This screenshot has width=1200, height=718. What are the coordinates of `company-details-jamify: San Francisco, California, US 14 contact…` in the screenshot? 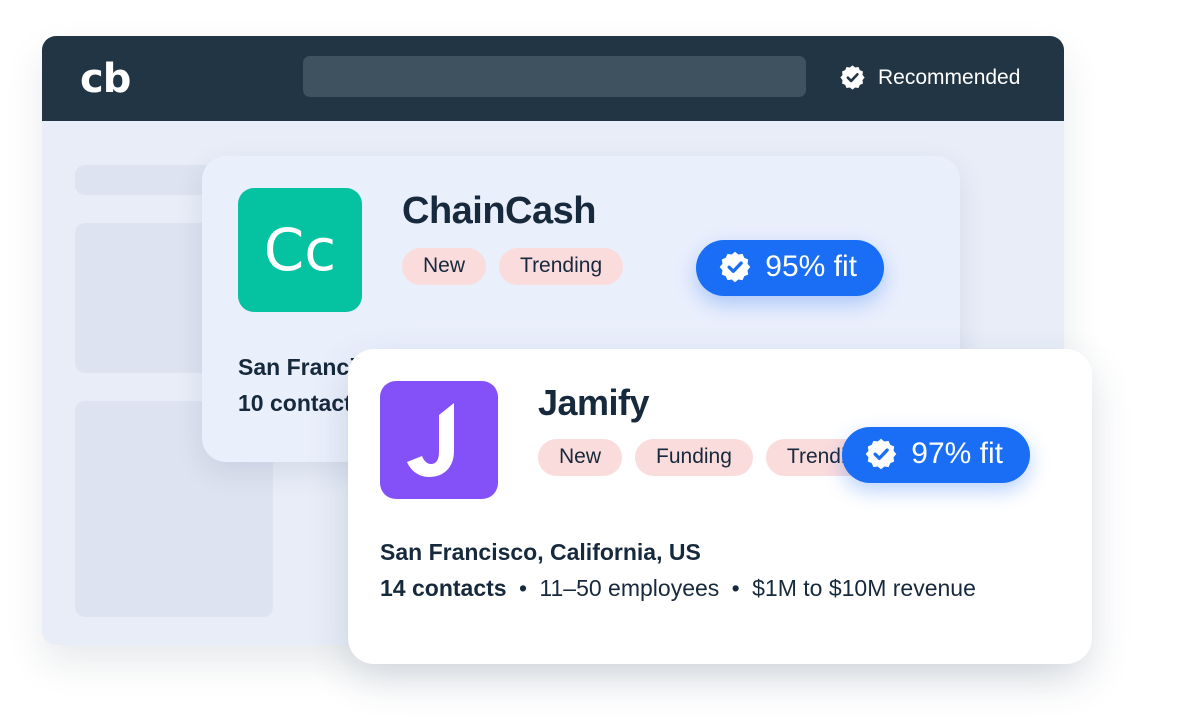 It's located at (720, 570).